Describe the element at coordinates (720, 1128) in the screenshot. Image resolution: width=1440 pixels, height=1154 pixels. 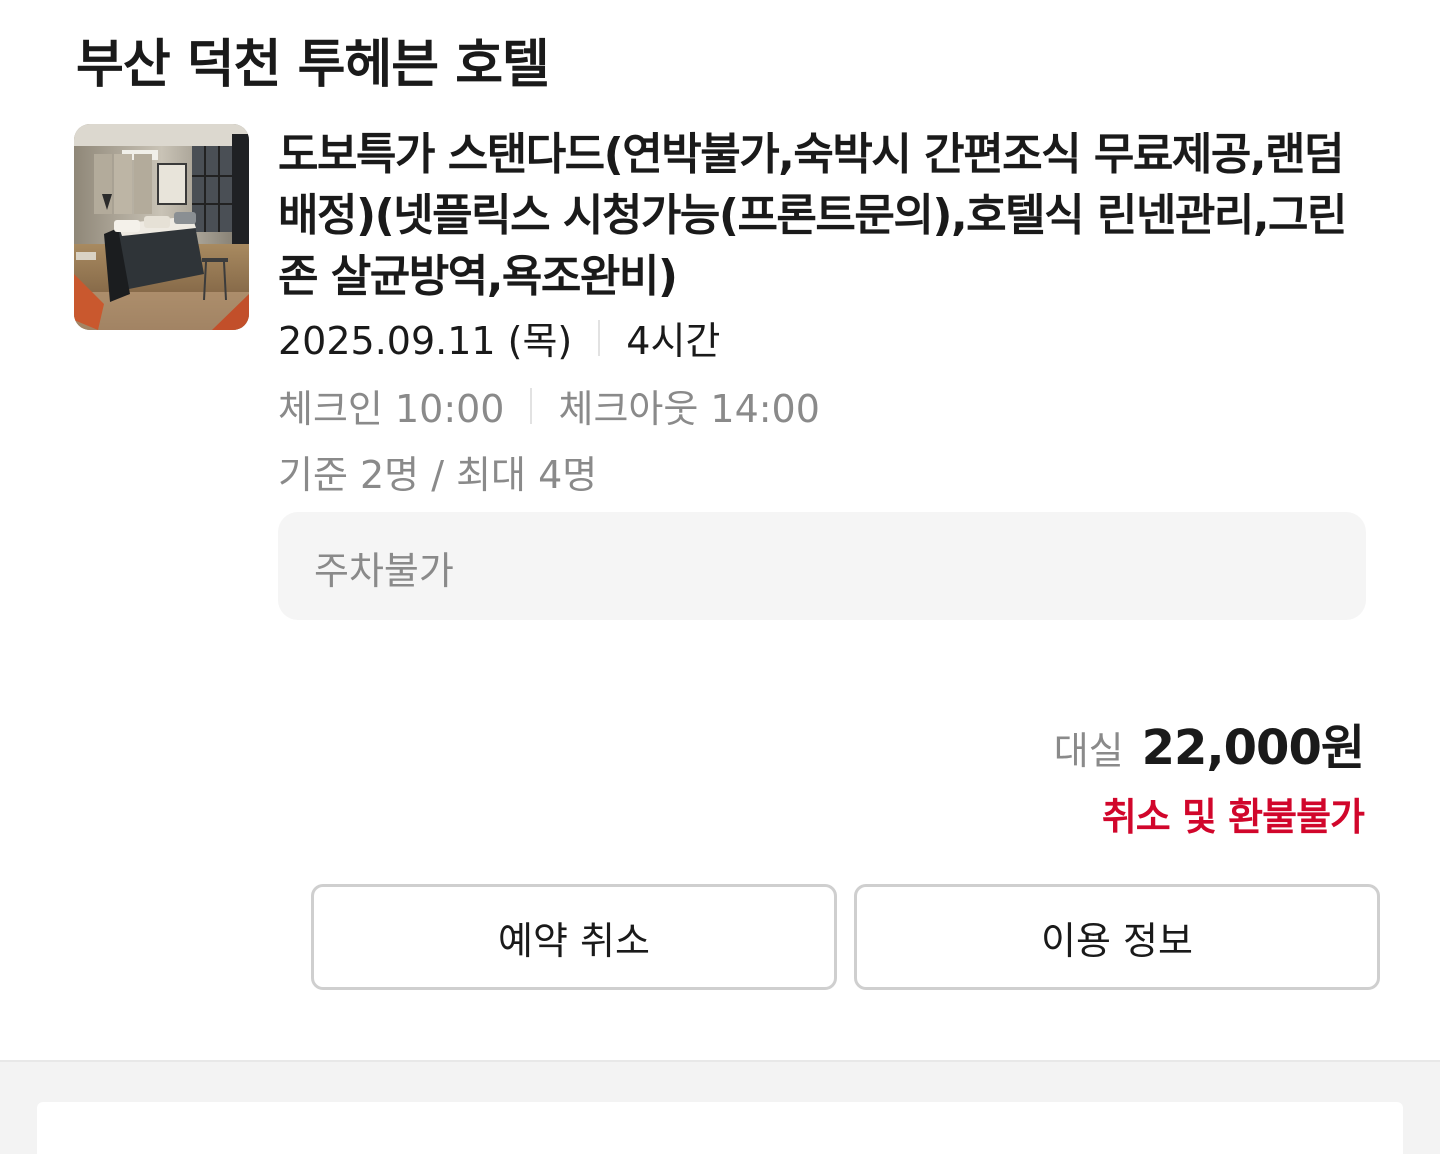
I see `next-card` at that location.